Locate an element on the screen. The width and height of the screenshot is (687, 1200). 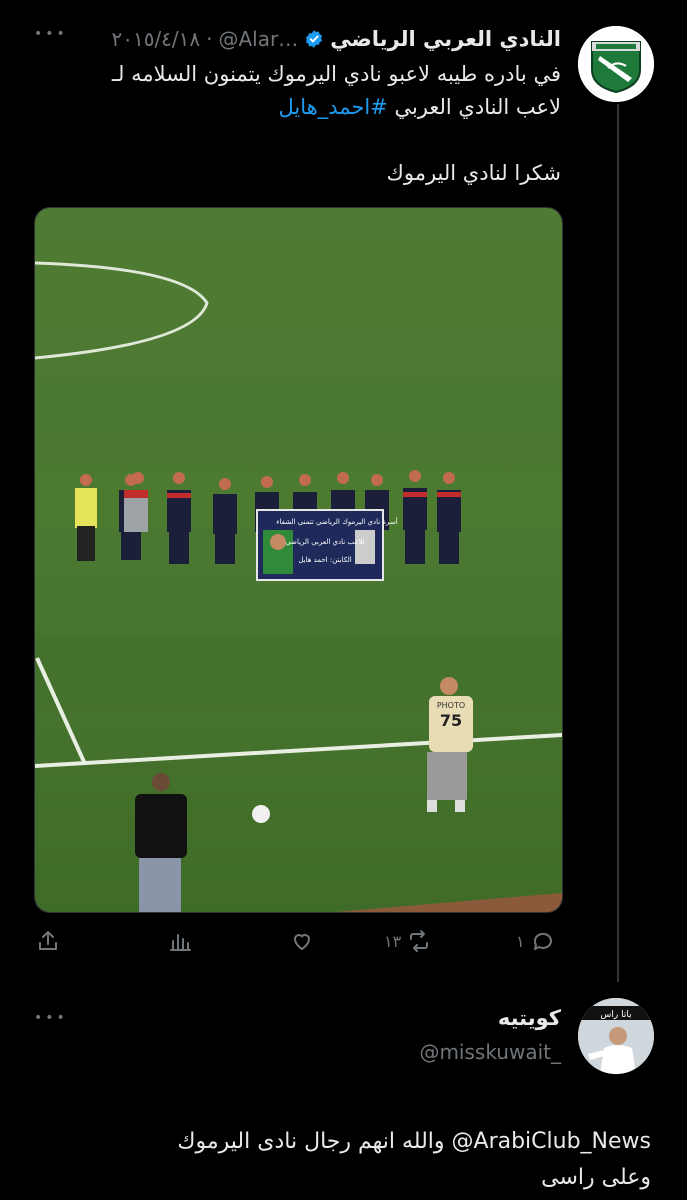
share-button is located at coordinates (48, 941).